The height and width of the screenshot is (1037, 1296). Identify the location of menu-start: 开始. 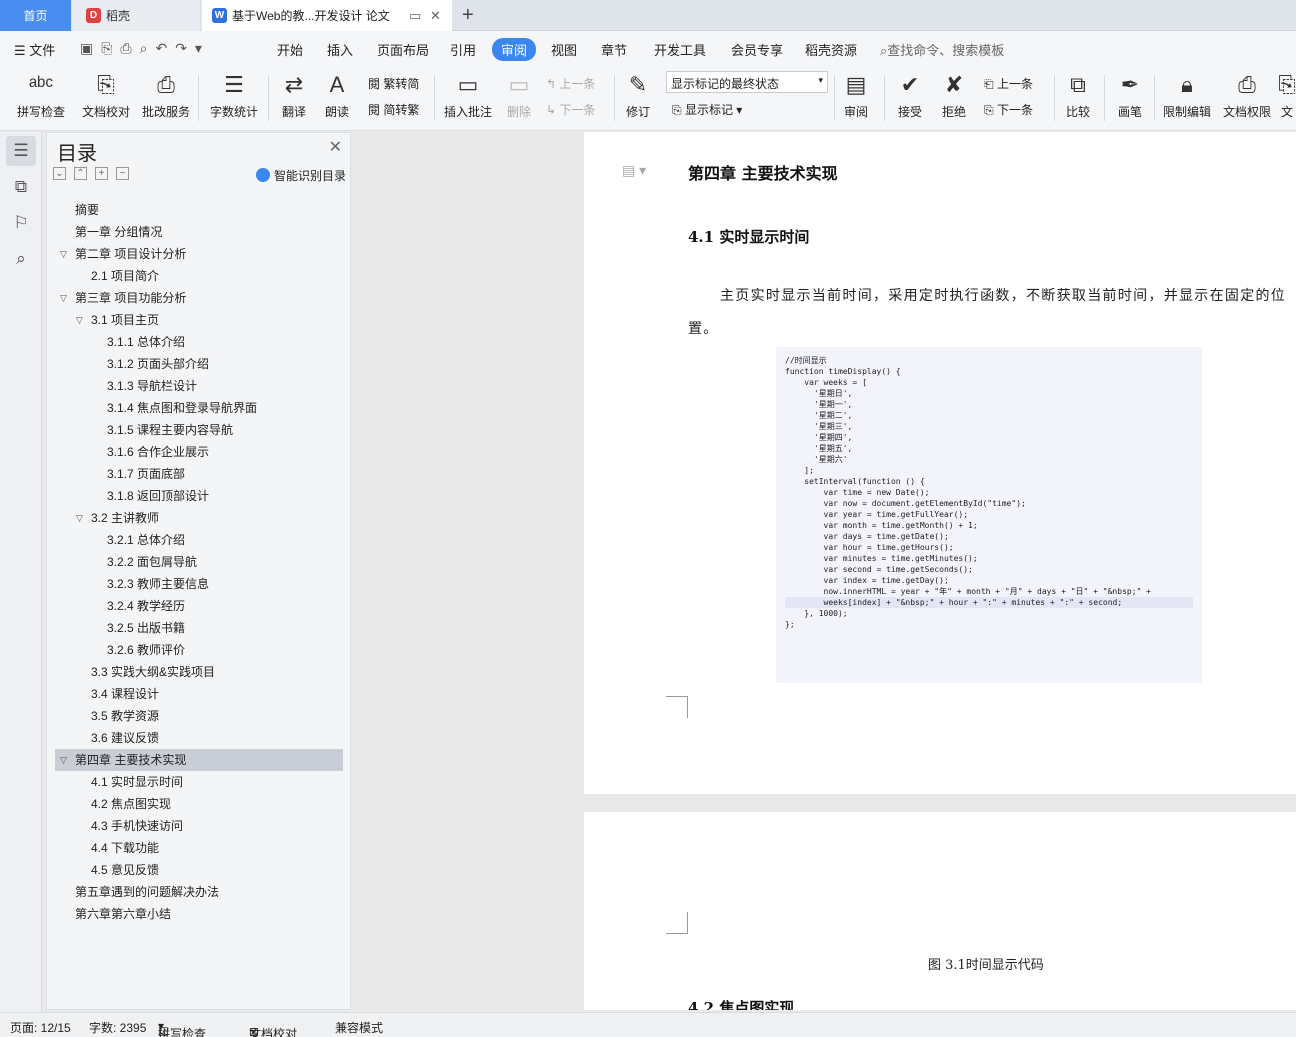
(290, 49).